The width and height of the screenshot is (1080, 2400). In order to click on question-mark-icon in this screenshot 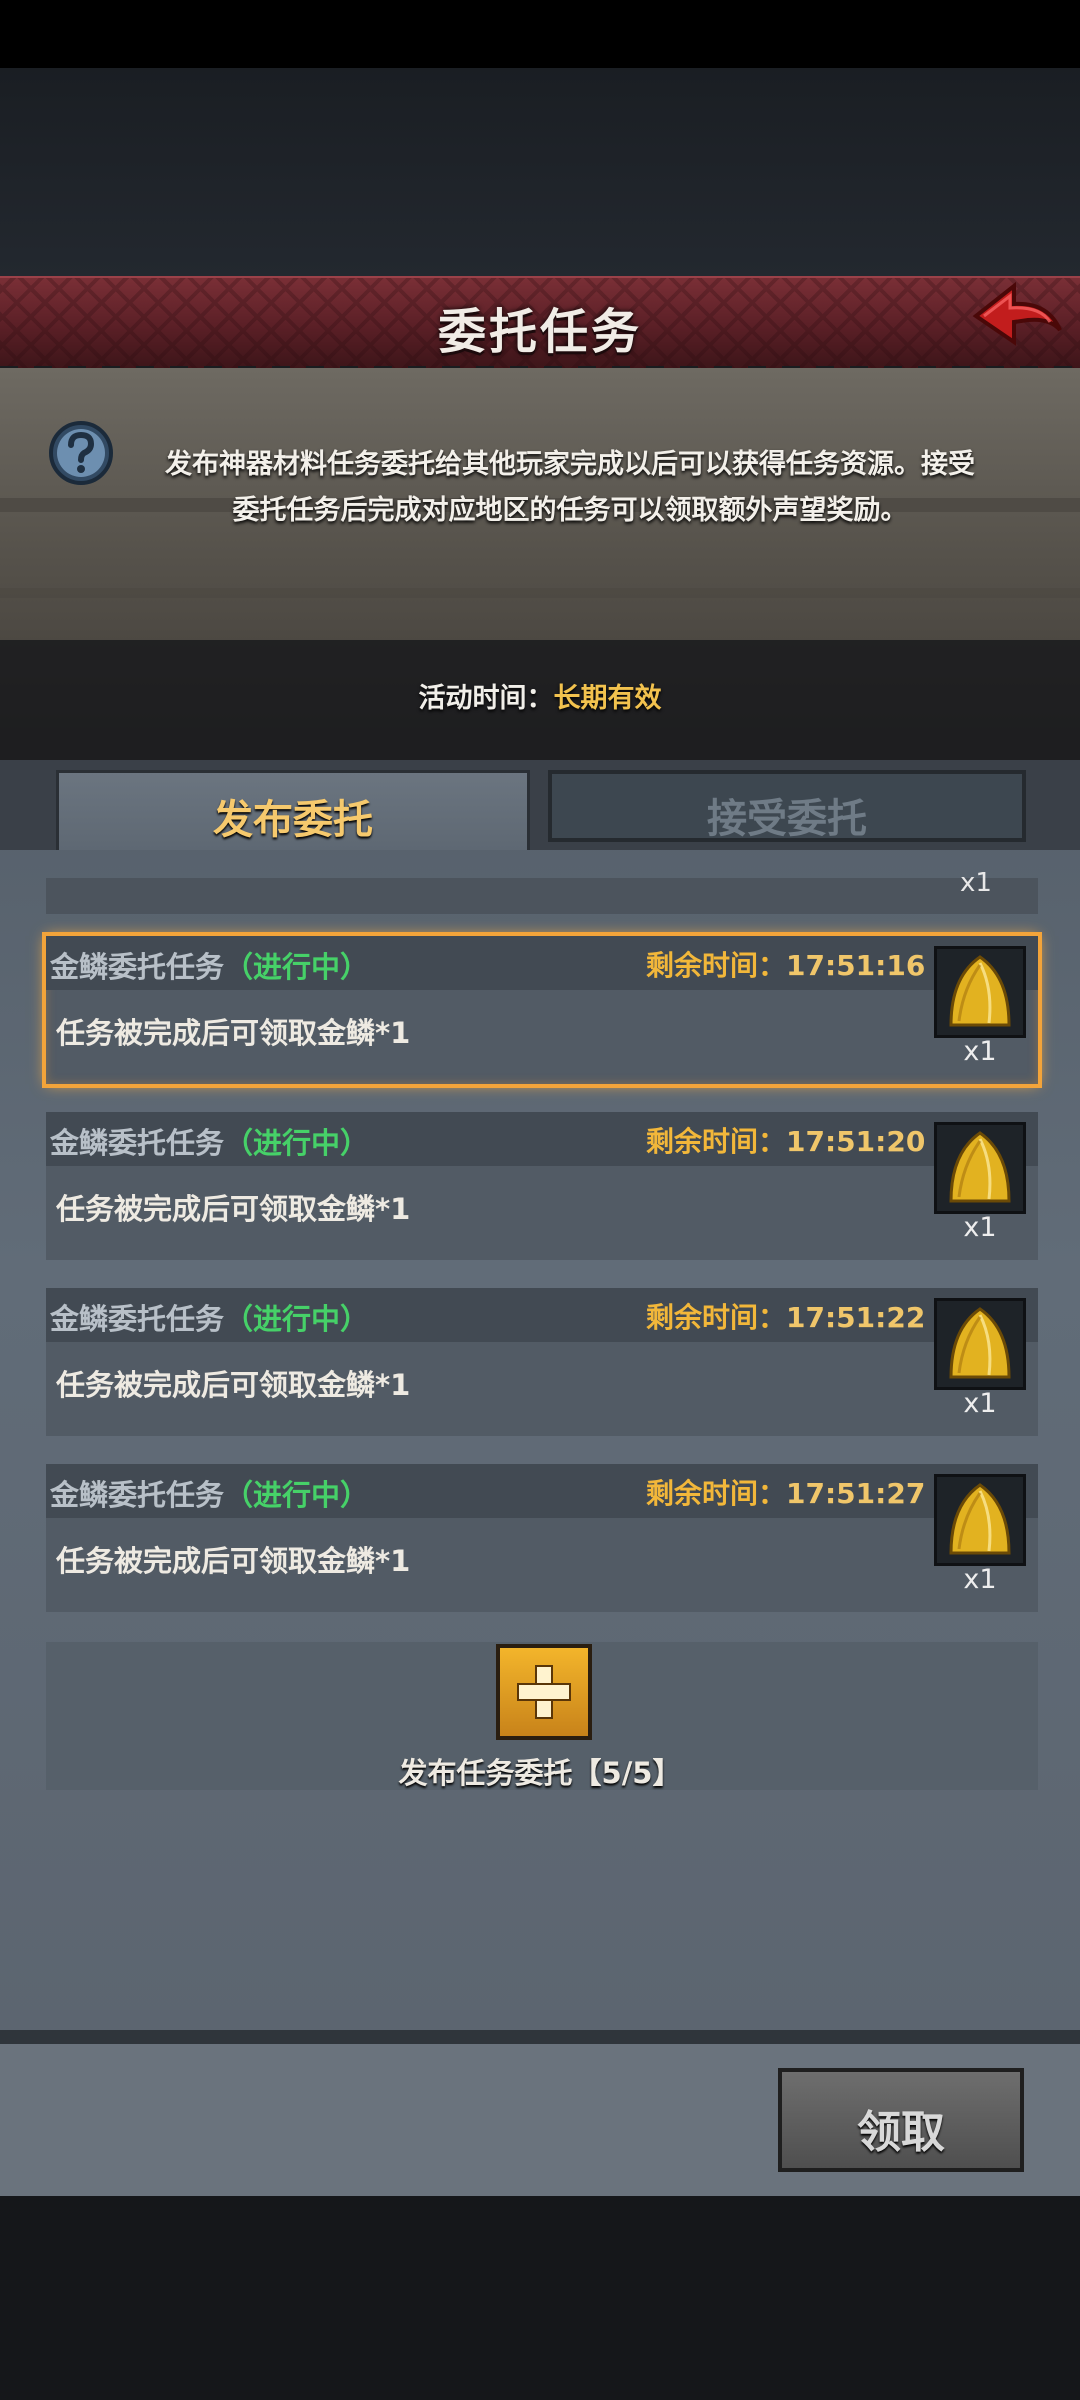, I will do `click(81, 453)`.